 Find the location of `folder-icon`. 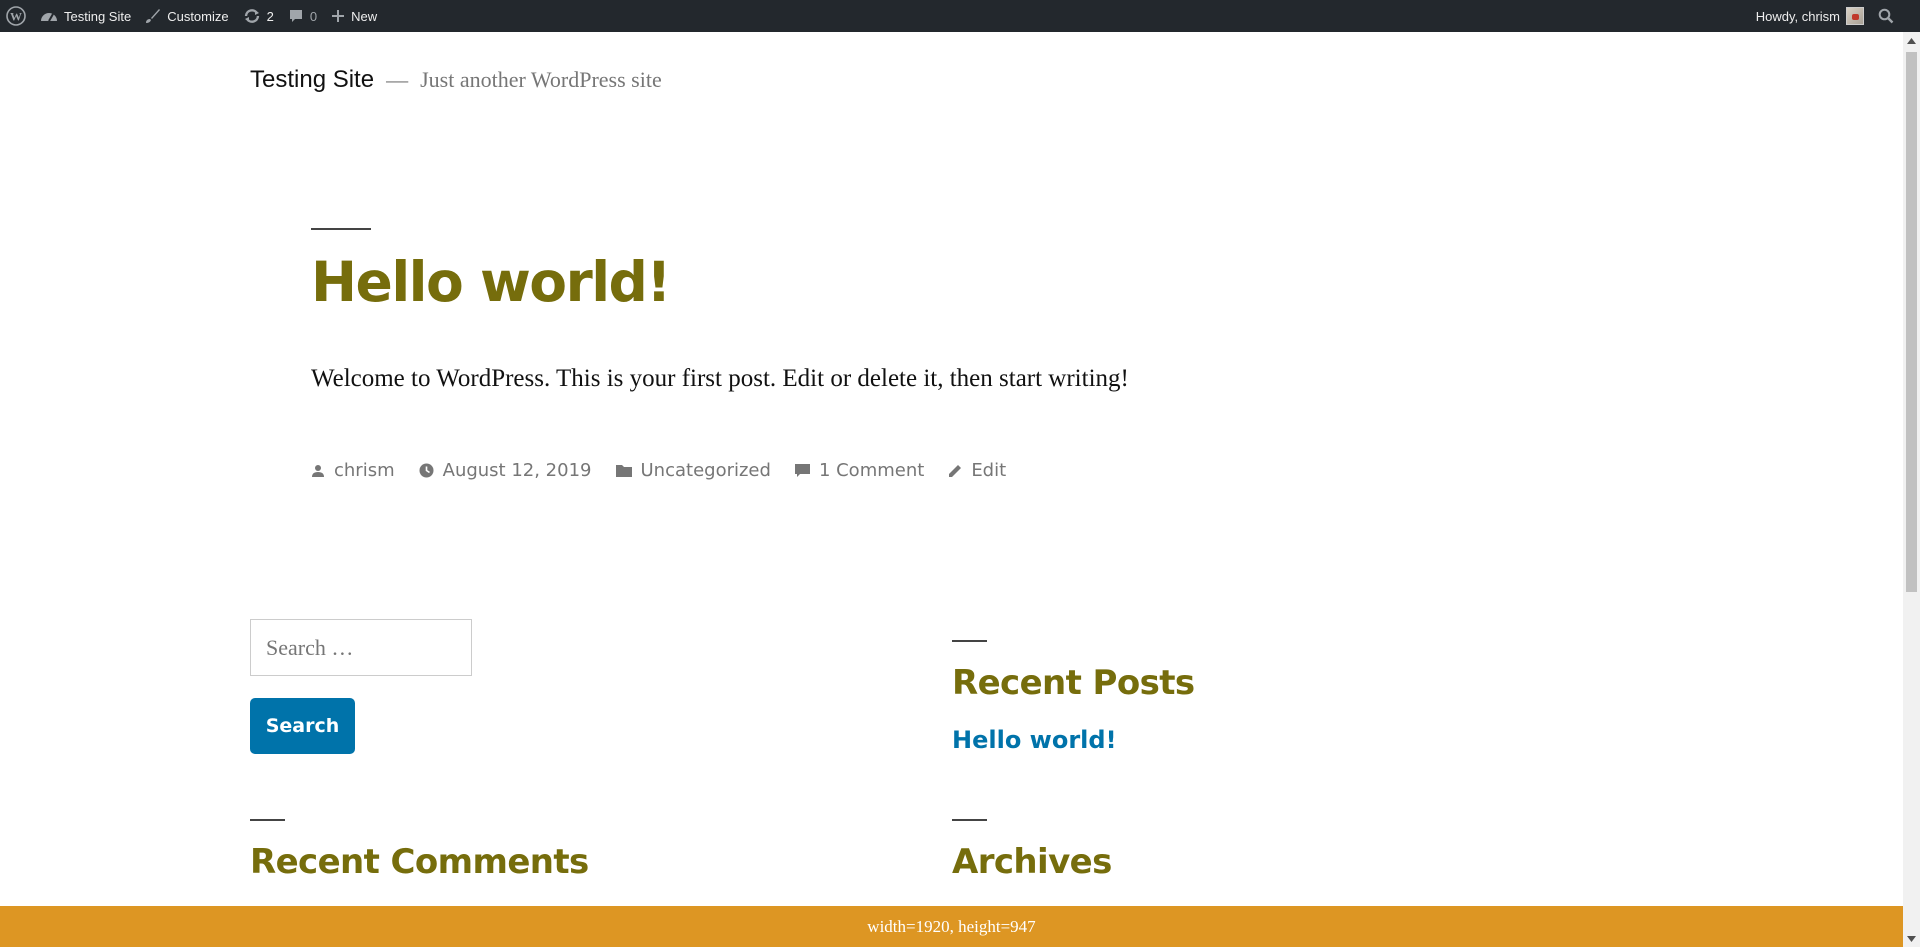

folder-icon is located at coordinates (628, 470).